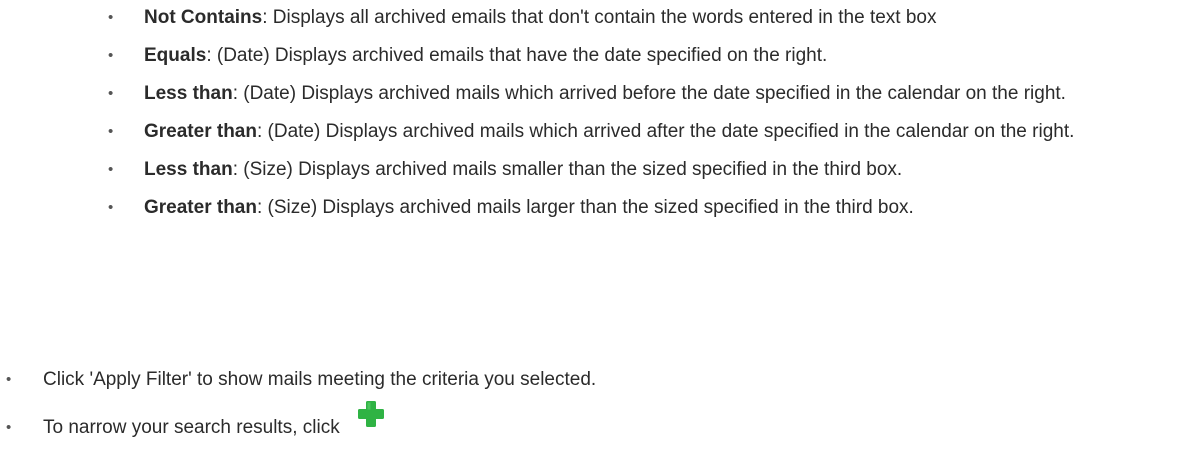 This screenshot has width=1199, height=468. I want to click on step-narrow-search: • To narrow your search results, click, so click(590, 421).